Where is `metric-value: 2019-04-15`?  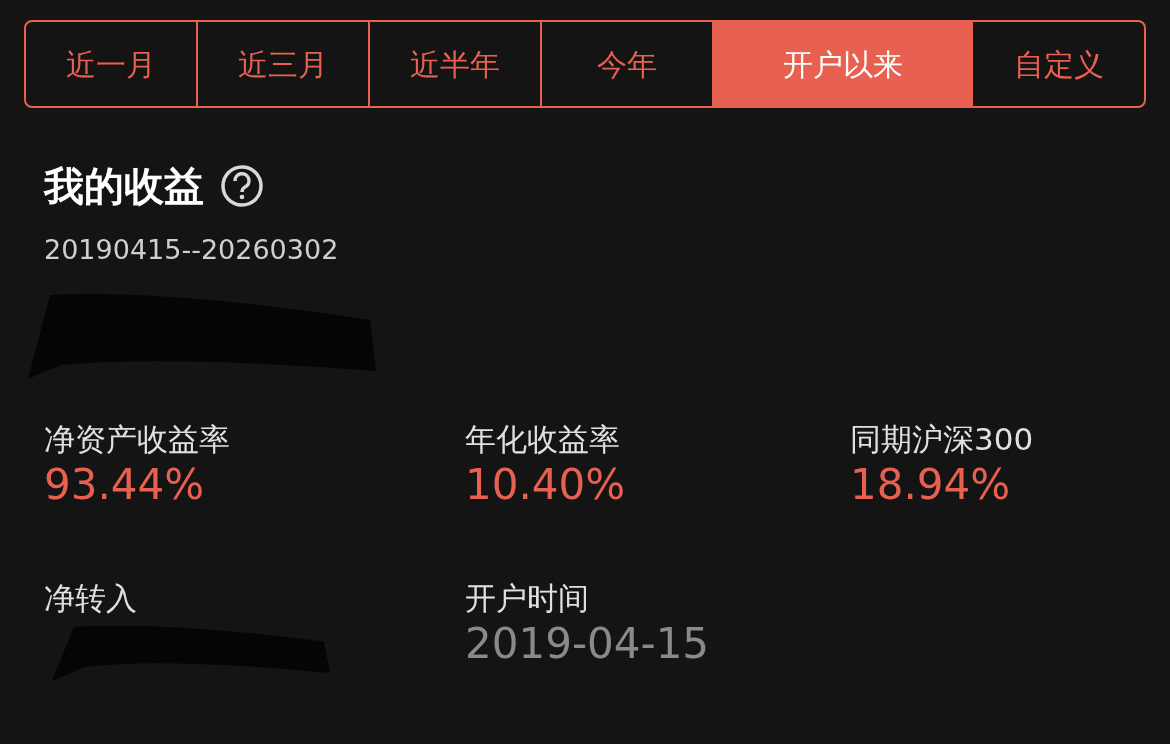 metric-value: 2019-04-15 is located at coordinates (588, 644).